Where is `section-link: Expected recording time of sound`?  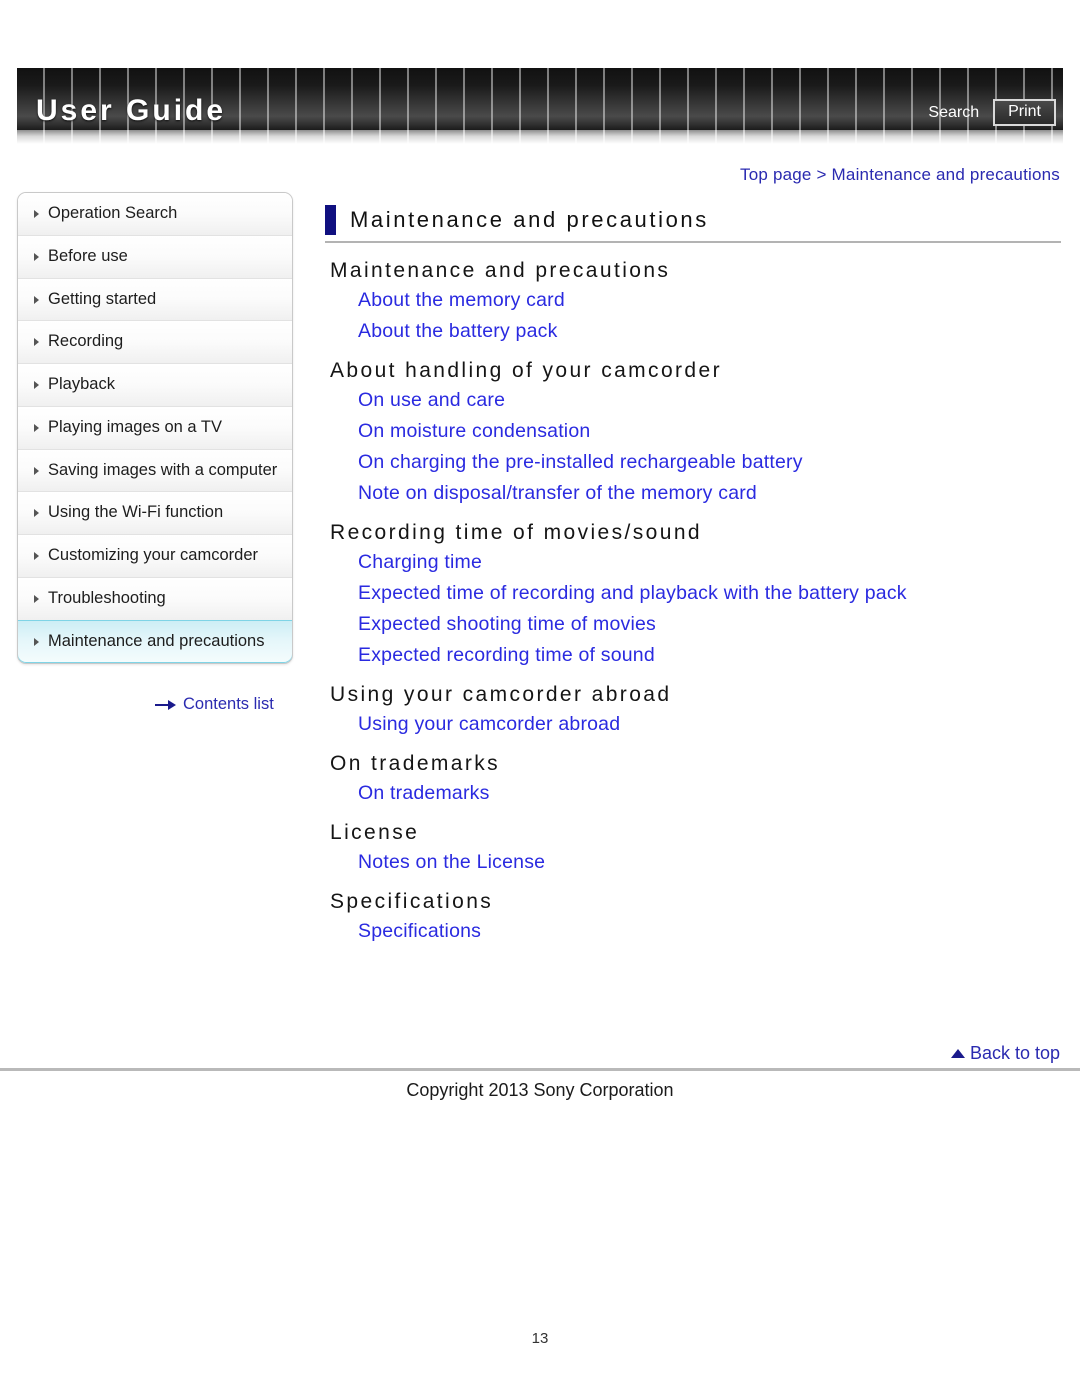
section-link: Expected recording time of sound is located at coordinates (709, 655).